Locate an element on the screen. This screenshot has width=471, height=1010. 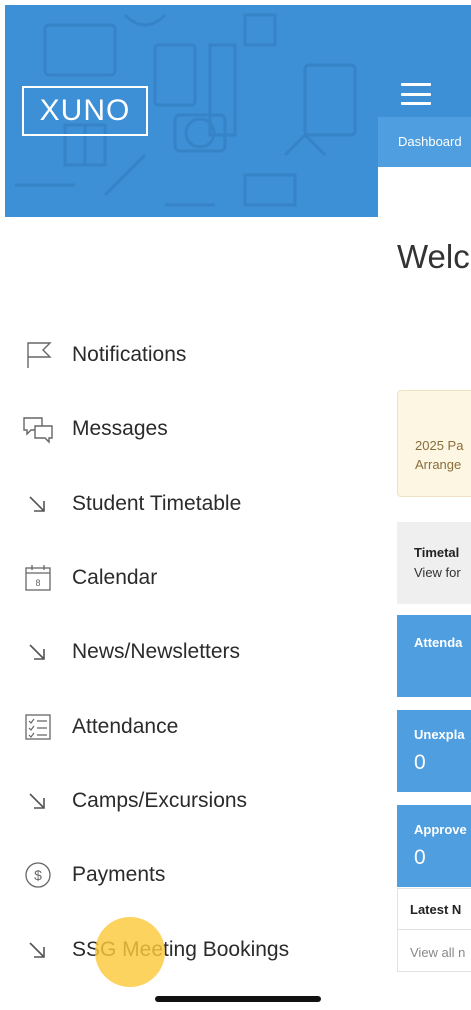
unexplained-tile-value: 0 is located at coordinates (420, 762).